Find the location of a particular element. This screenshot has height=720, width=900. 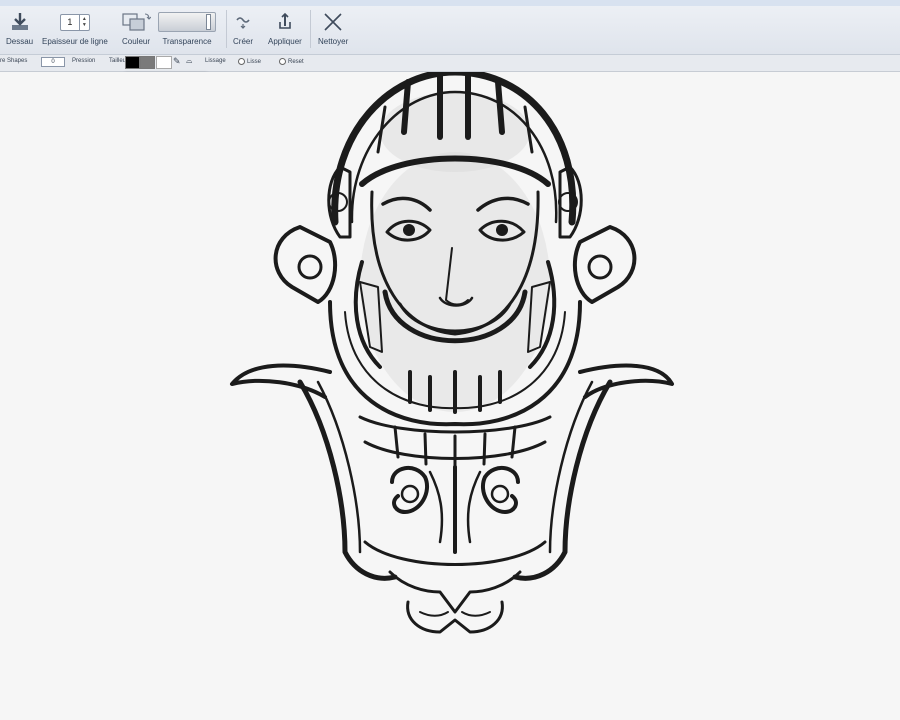

line-thickness-value: 1 is located at coordinates (70, 22).